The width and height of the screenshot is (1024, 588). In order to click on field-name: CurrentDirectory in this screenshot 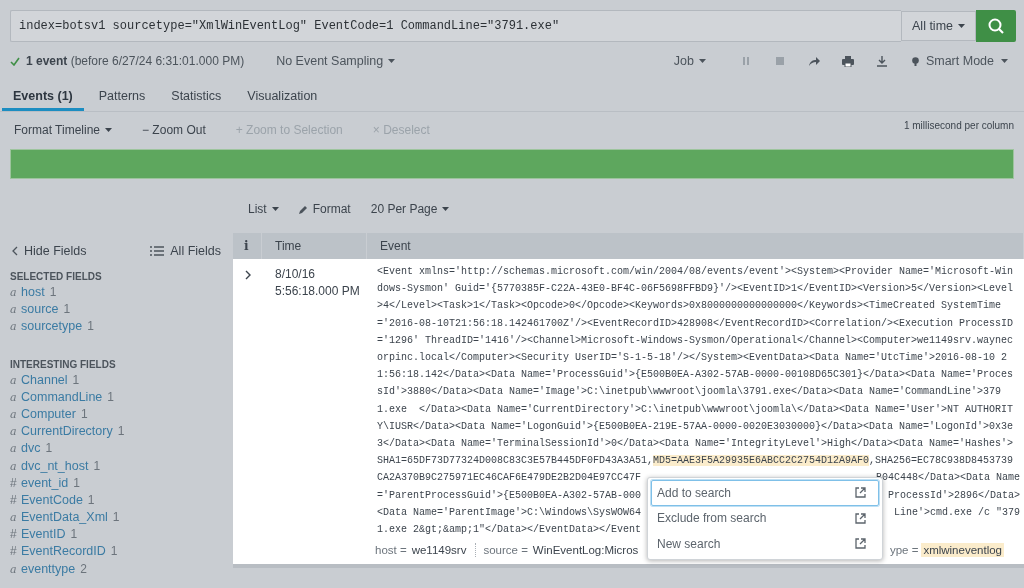, I will do `click(67, 431)`.